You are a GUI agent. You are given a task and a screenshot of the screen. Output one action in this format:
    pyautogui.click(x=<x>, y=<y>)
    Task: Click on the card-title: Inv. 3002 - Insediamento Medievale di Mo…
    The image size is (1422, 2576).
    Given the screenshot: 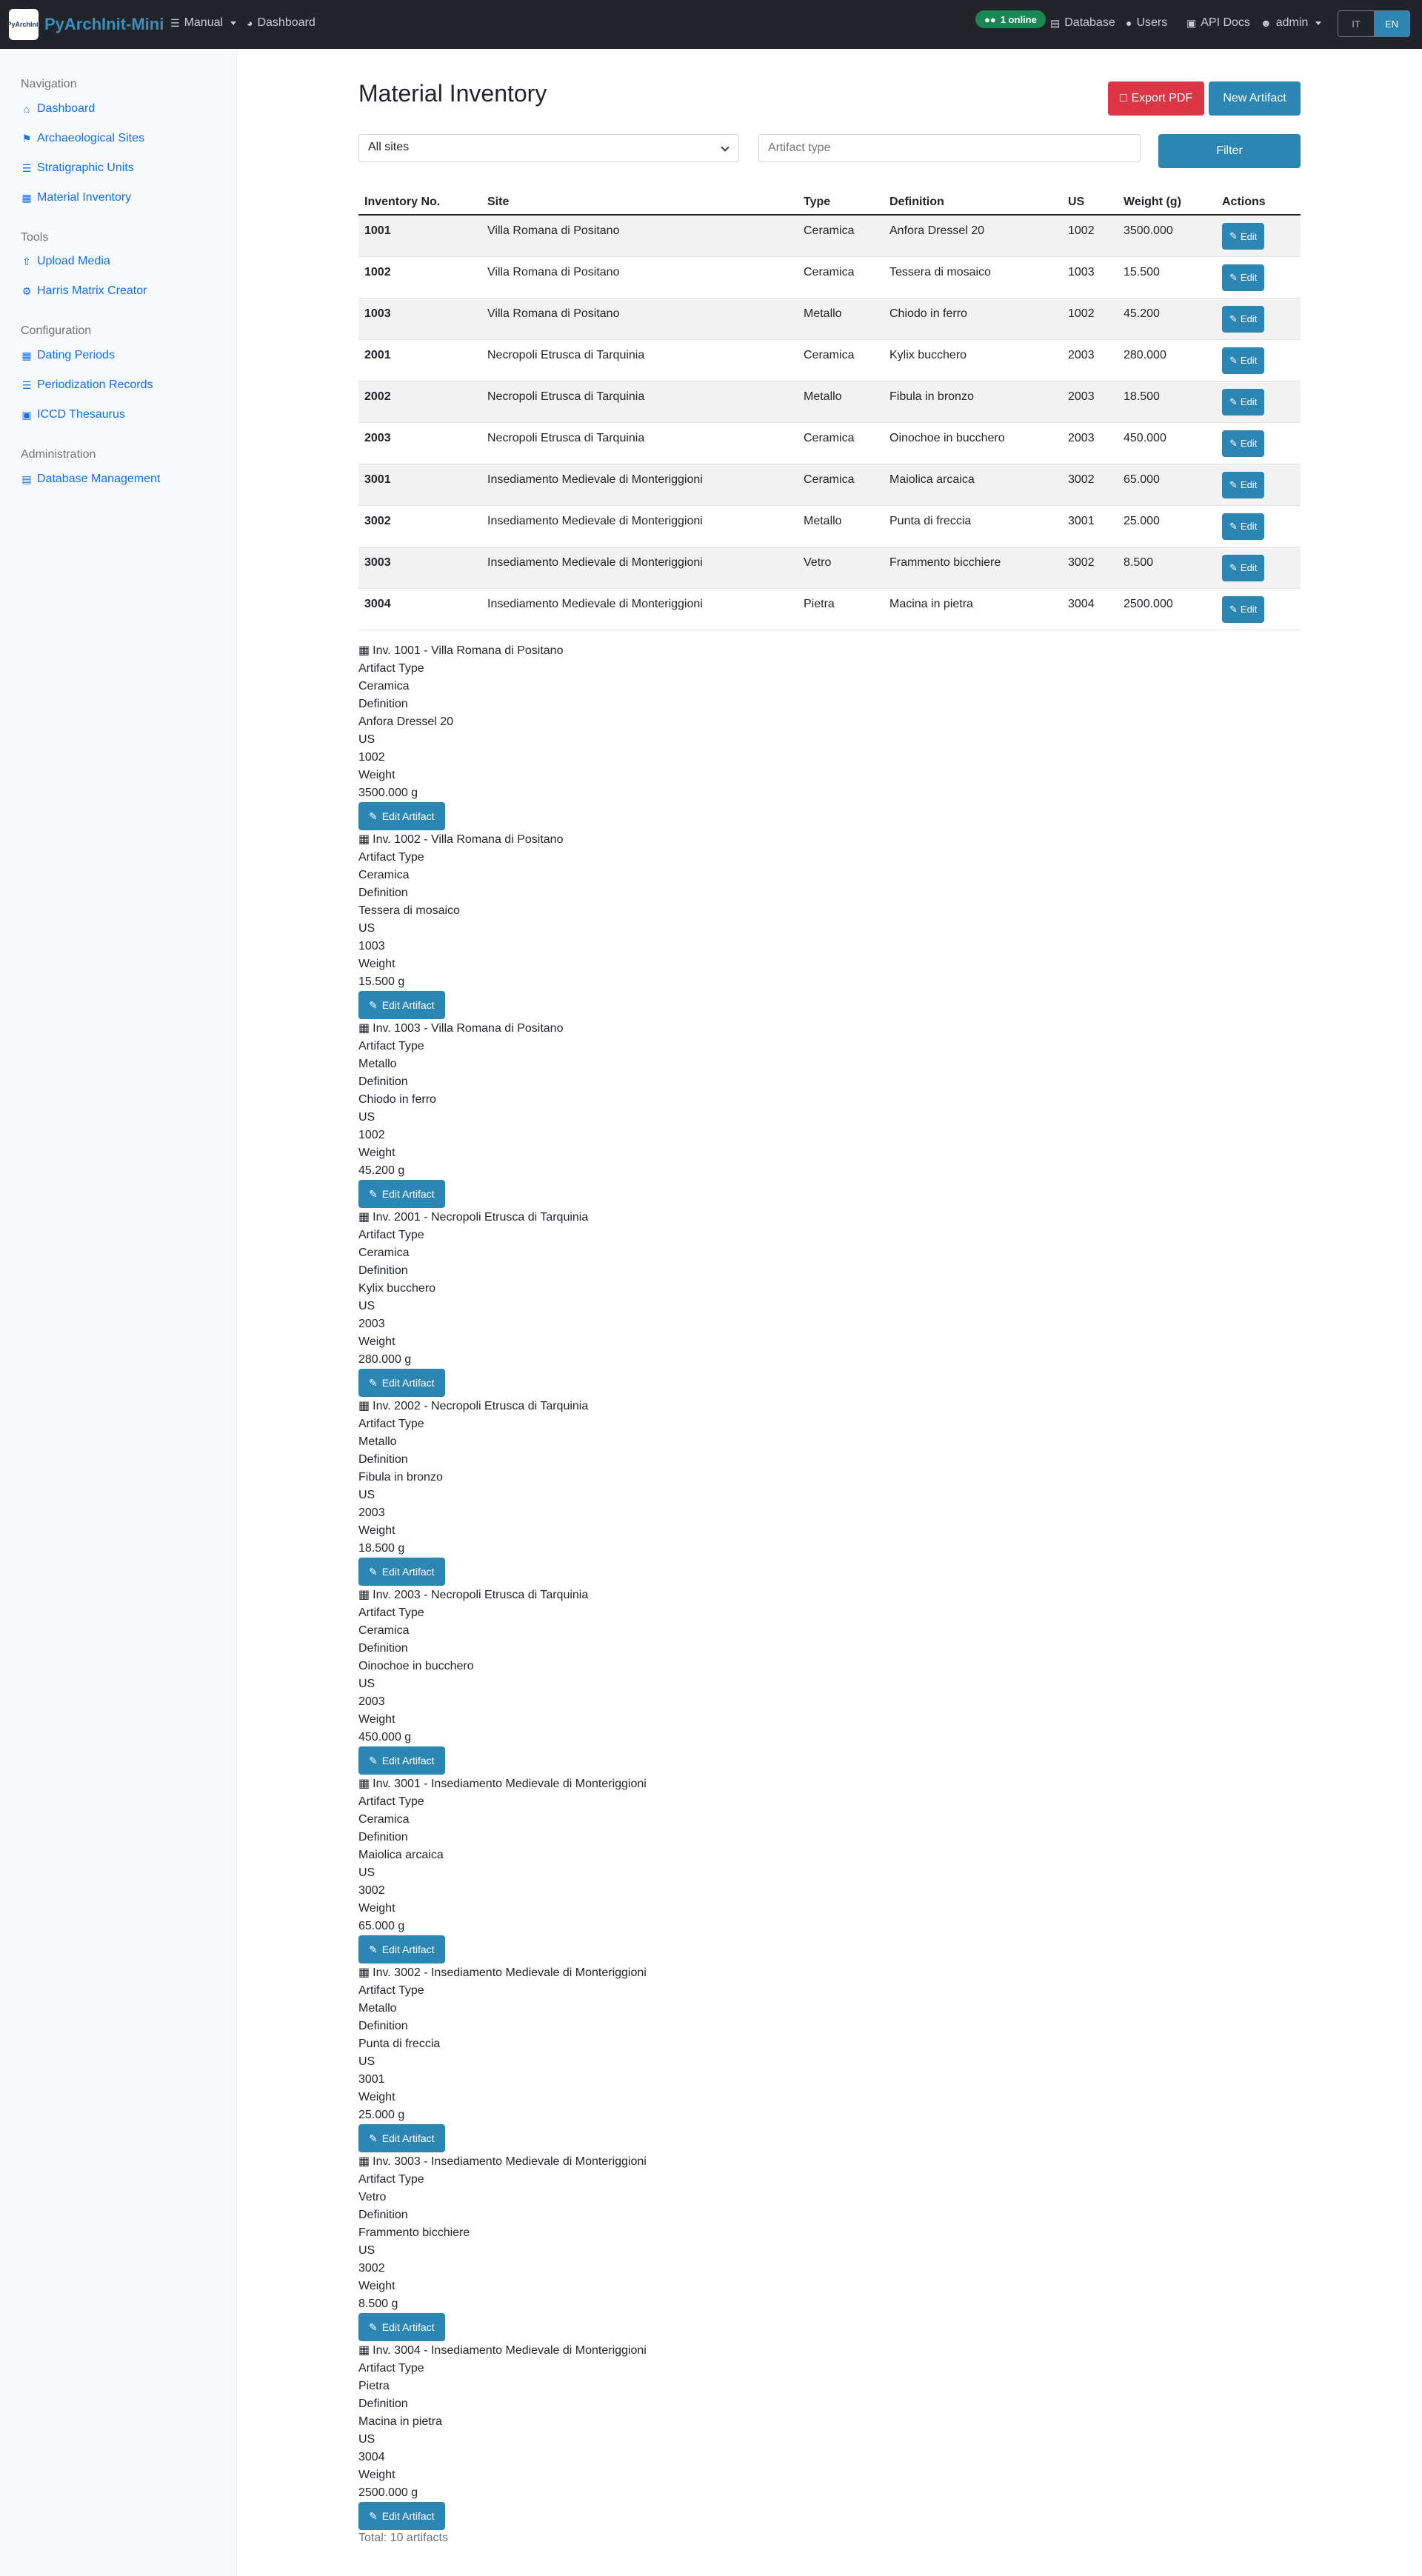 What is the action you would take?
    pyautogui.click(x=510, y=1972)
    